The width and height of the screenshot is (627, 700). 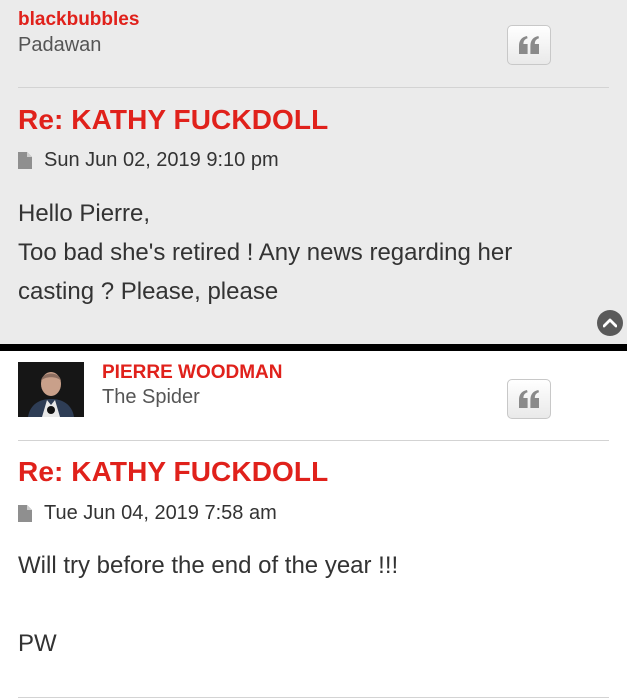 What do you see at coordinates (148, 291) in the screenshot?
I see `content-line: casting ? Please, please` at bounding box center [148, 291].